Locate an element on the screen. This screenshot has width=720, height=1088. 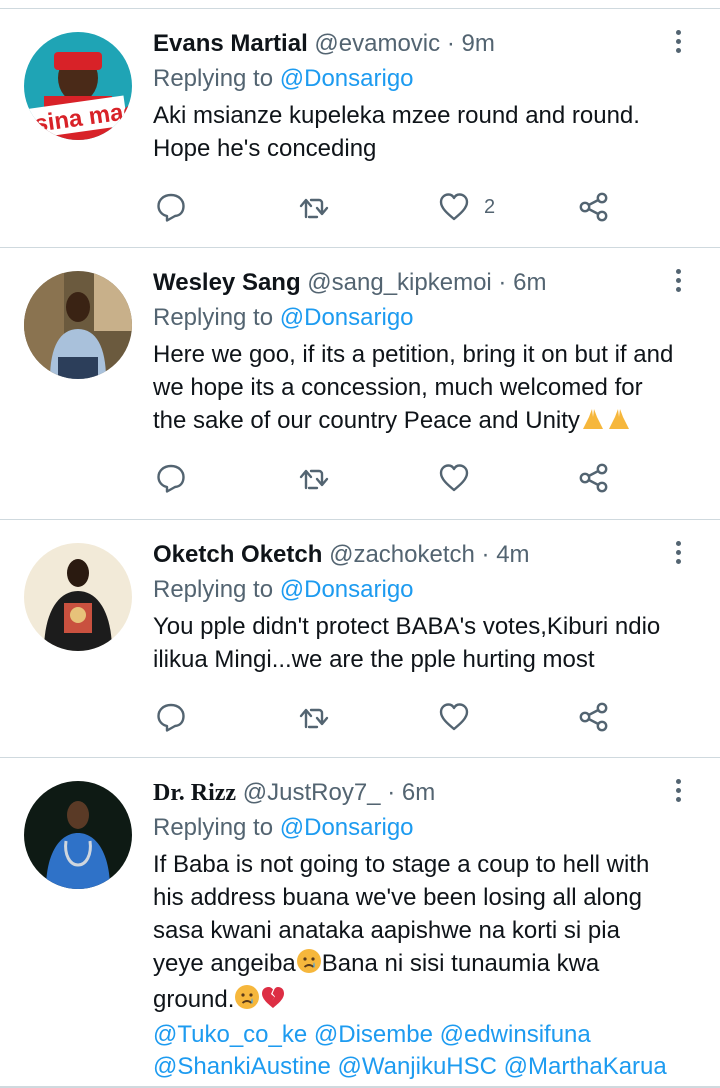
author-name: Evans Martial is located at coordinates (230, 43).